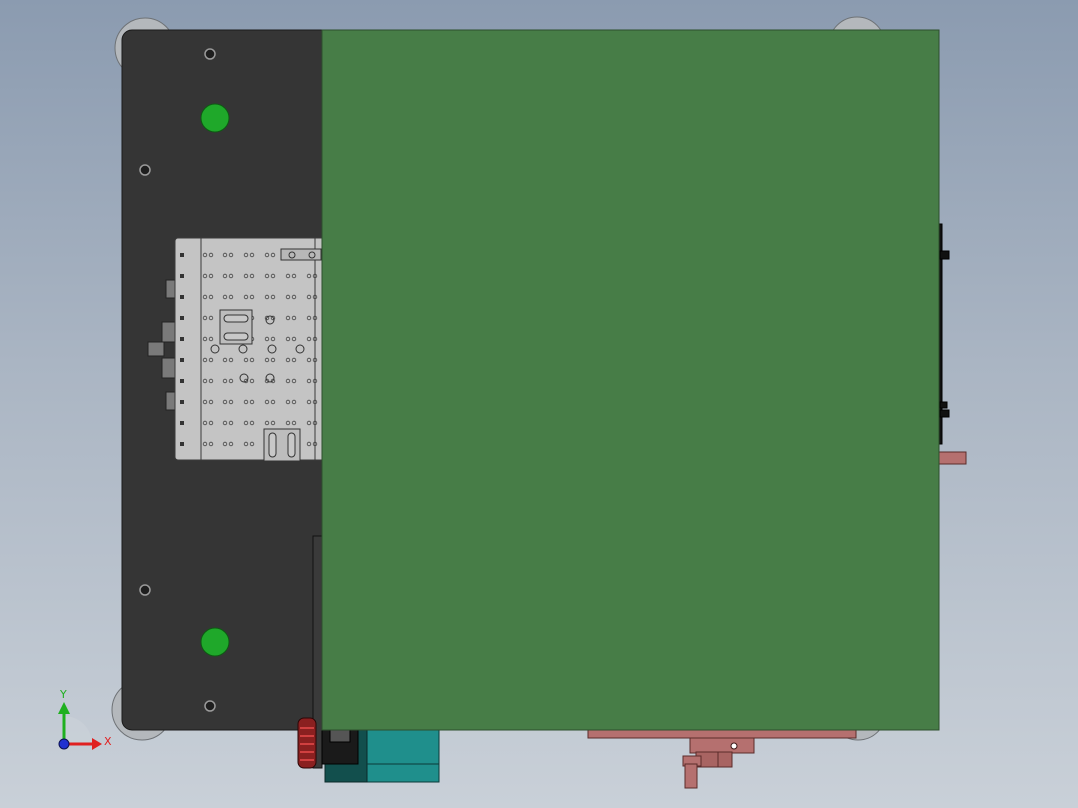 This screenshot has height=808, width=1078. Describe the element at coordinates (307, 743) in the screenshot. I see `spring-coil` at that location.